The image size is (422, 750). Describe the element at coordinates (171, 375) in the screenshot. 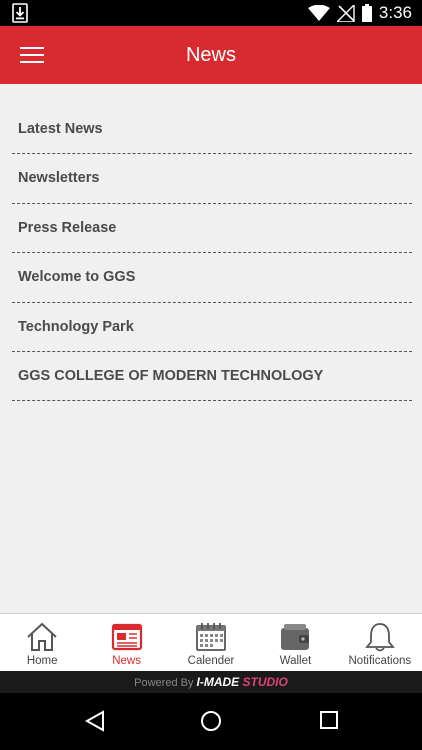

I see `list-item-label: GGS COLLEGE OF MODERN TECHNOLOGY` at that location.